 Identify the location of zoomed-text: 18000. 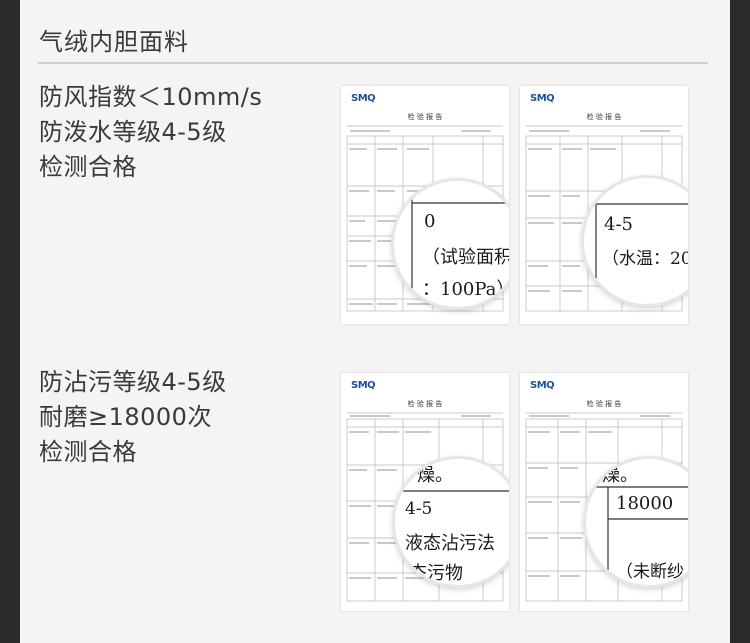
(645, 503).